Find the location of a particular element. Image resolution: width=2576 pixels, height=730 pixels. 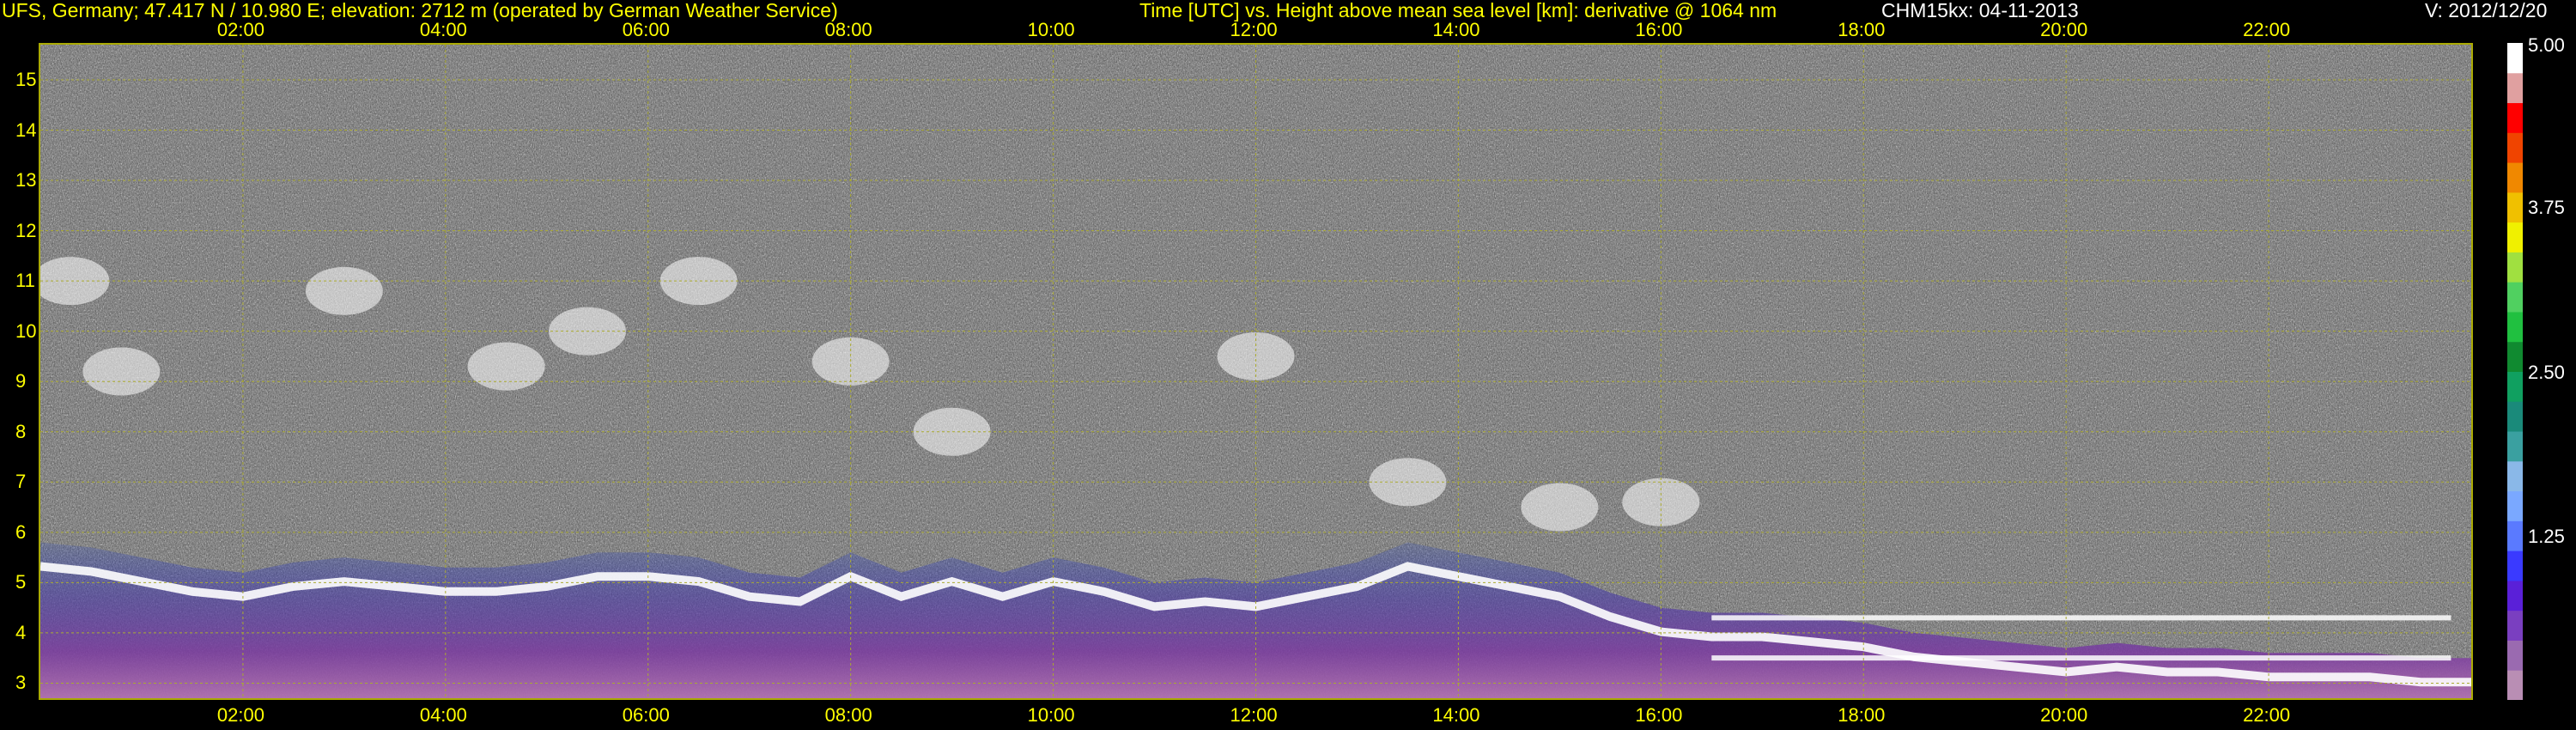

x-tick-label-bottom: 20:00 is located at coordinates (2064, 715).